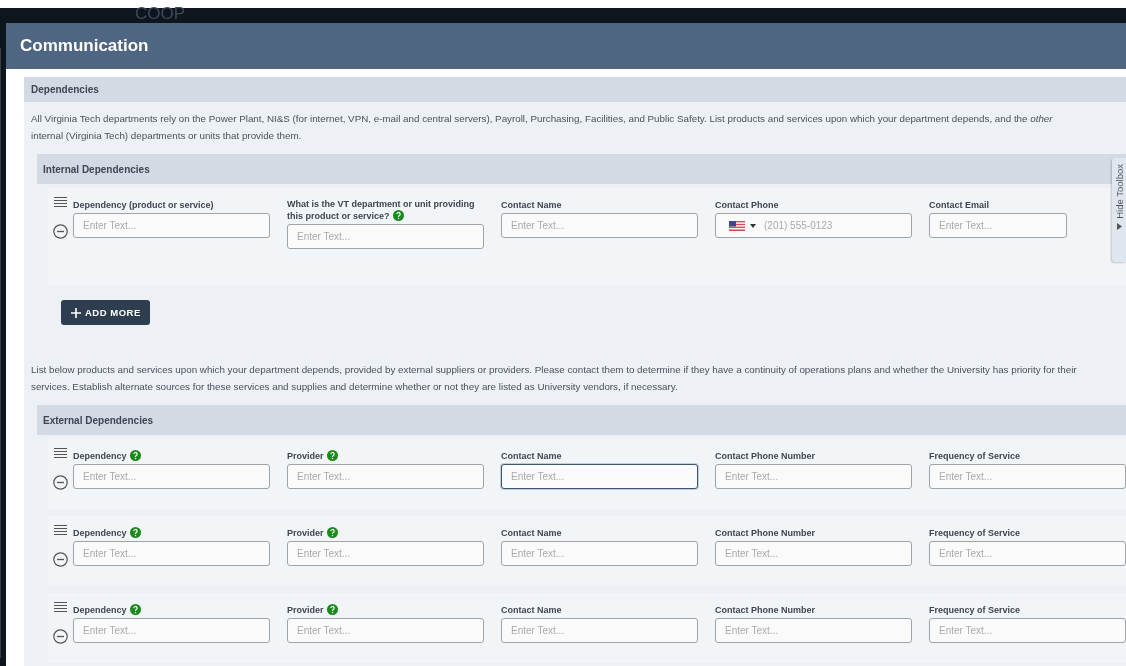  Describe the element at coordinates (98, 420) in the screenshot. I see `subsection-title: External Dependencies` at that location.